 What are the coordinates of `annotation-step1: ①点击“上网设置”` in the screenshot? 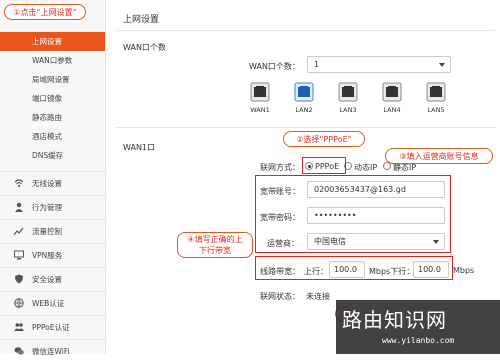 It's located at (45, 12).